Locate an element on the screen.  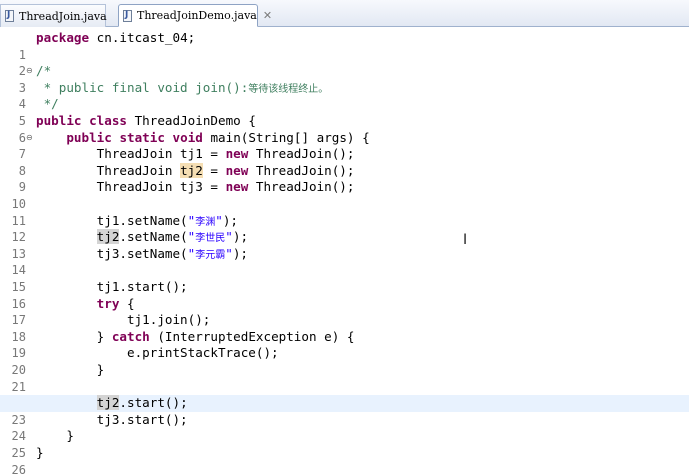
code-line-18: 18 tj1.join(); is located at coordinates (344, 328).